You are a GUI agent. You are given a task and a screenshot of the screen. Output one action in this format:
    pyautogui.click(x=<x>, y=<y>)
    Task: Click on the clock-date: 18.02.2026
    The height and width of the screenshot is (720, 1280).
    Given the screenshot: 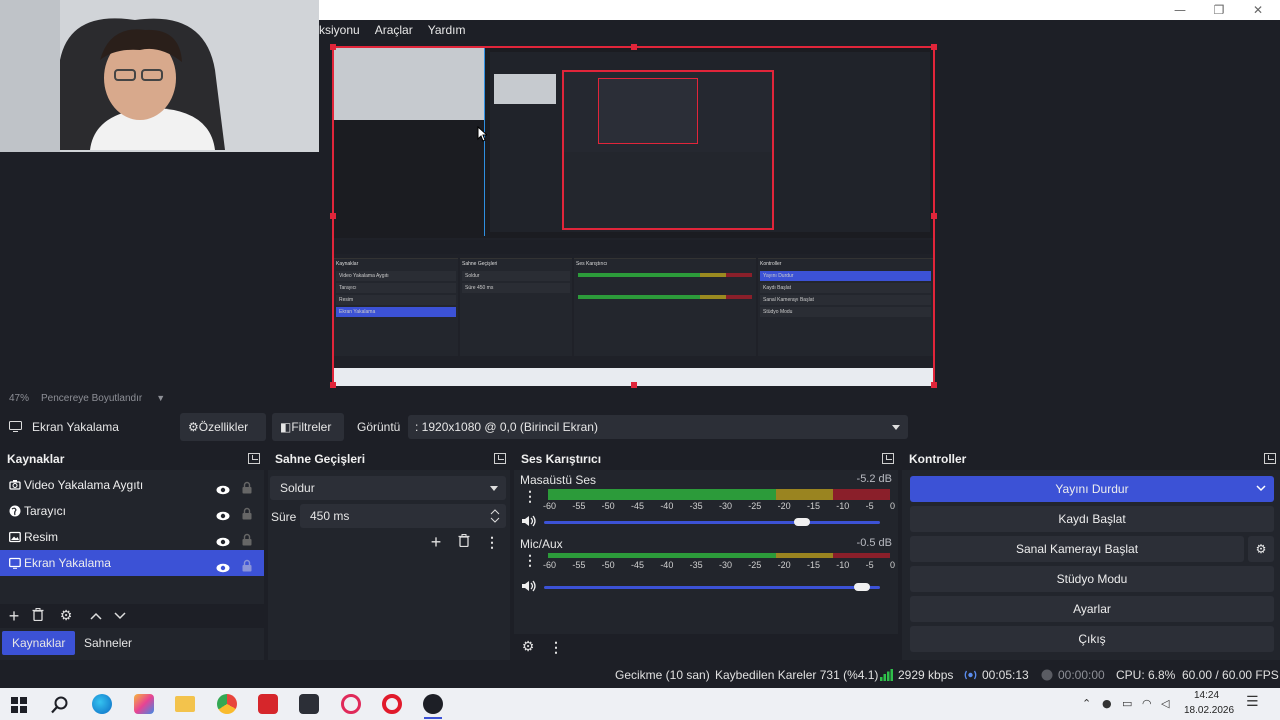 What is the action you would take?
    pyautogui.click(x=1209, y=710)
    